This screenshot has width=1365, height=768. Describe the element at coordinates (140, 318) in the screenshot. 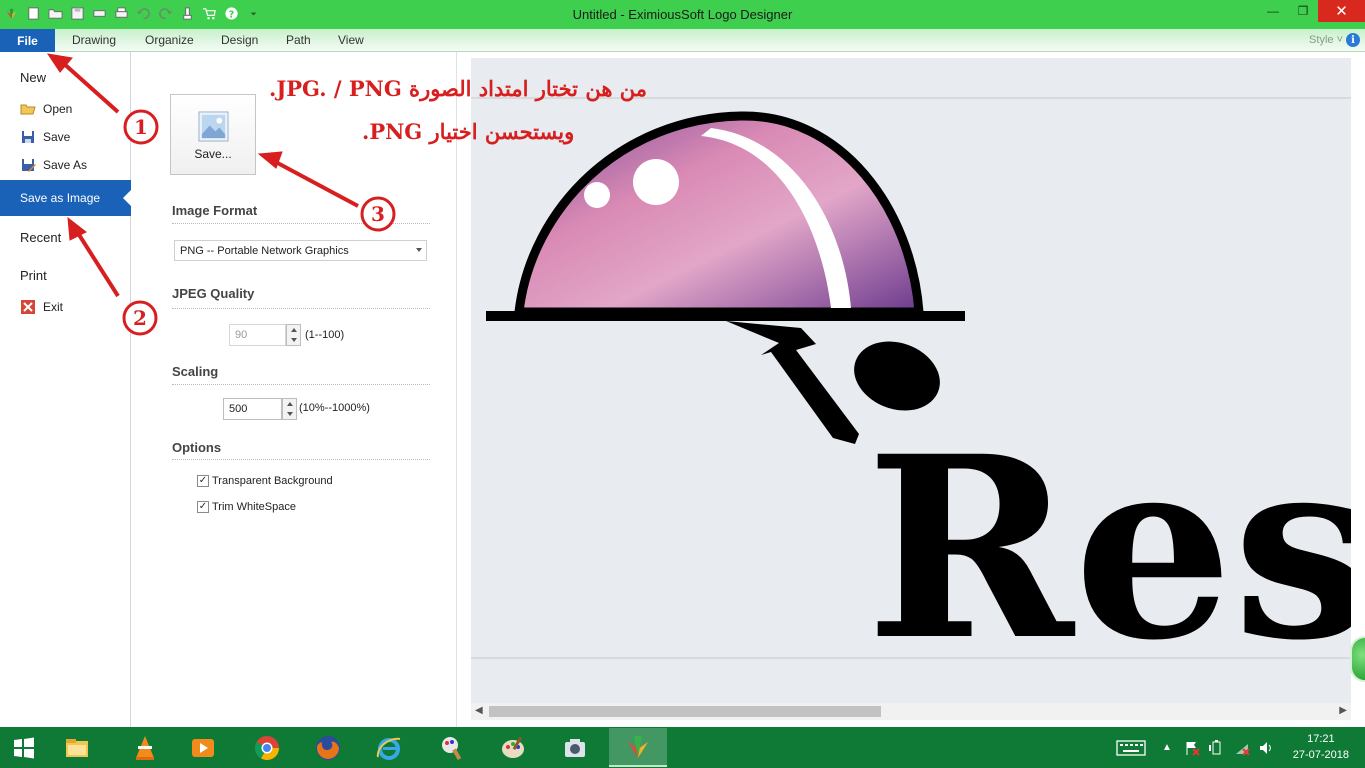

I see `marker-2-label: 2` at that location.